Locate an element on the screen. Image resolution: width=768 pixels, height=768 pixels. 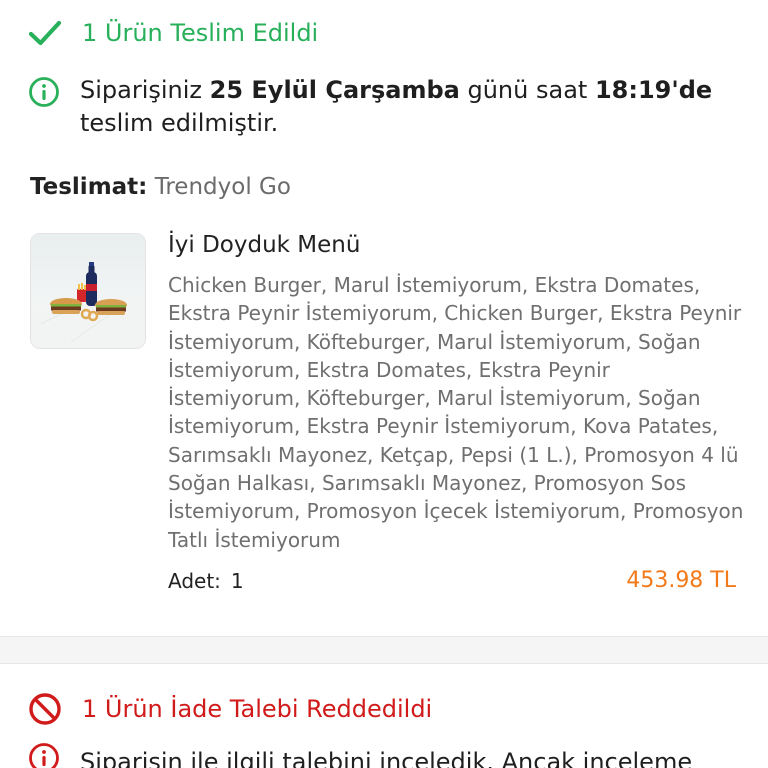
delivery-provider: Teslimat: Trendyol Go is located at coordinates (160, 187).